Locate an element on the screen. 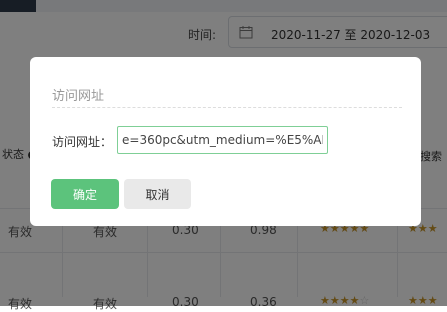  dialog-title: 访问网址 is located at coordinates (78, 96).